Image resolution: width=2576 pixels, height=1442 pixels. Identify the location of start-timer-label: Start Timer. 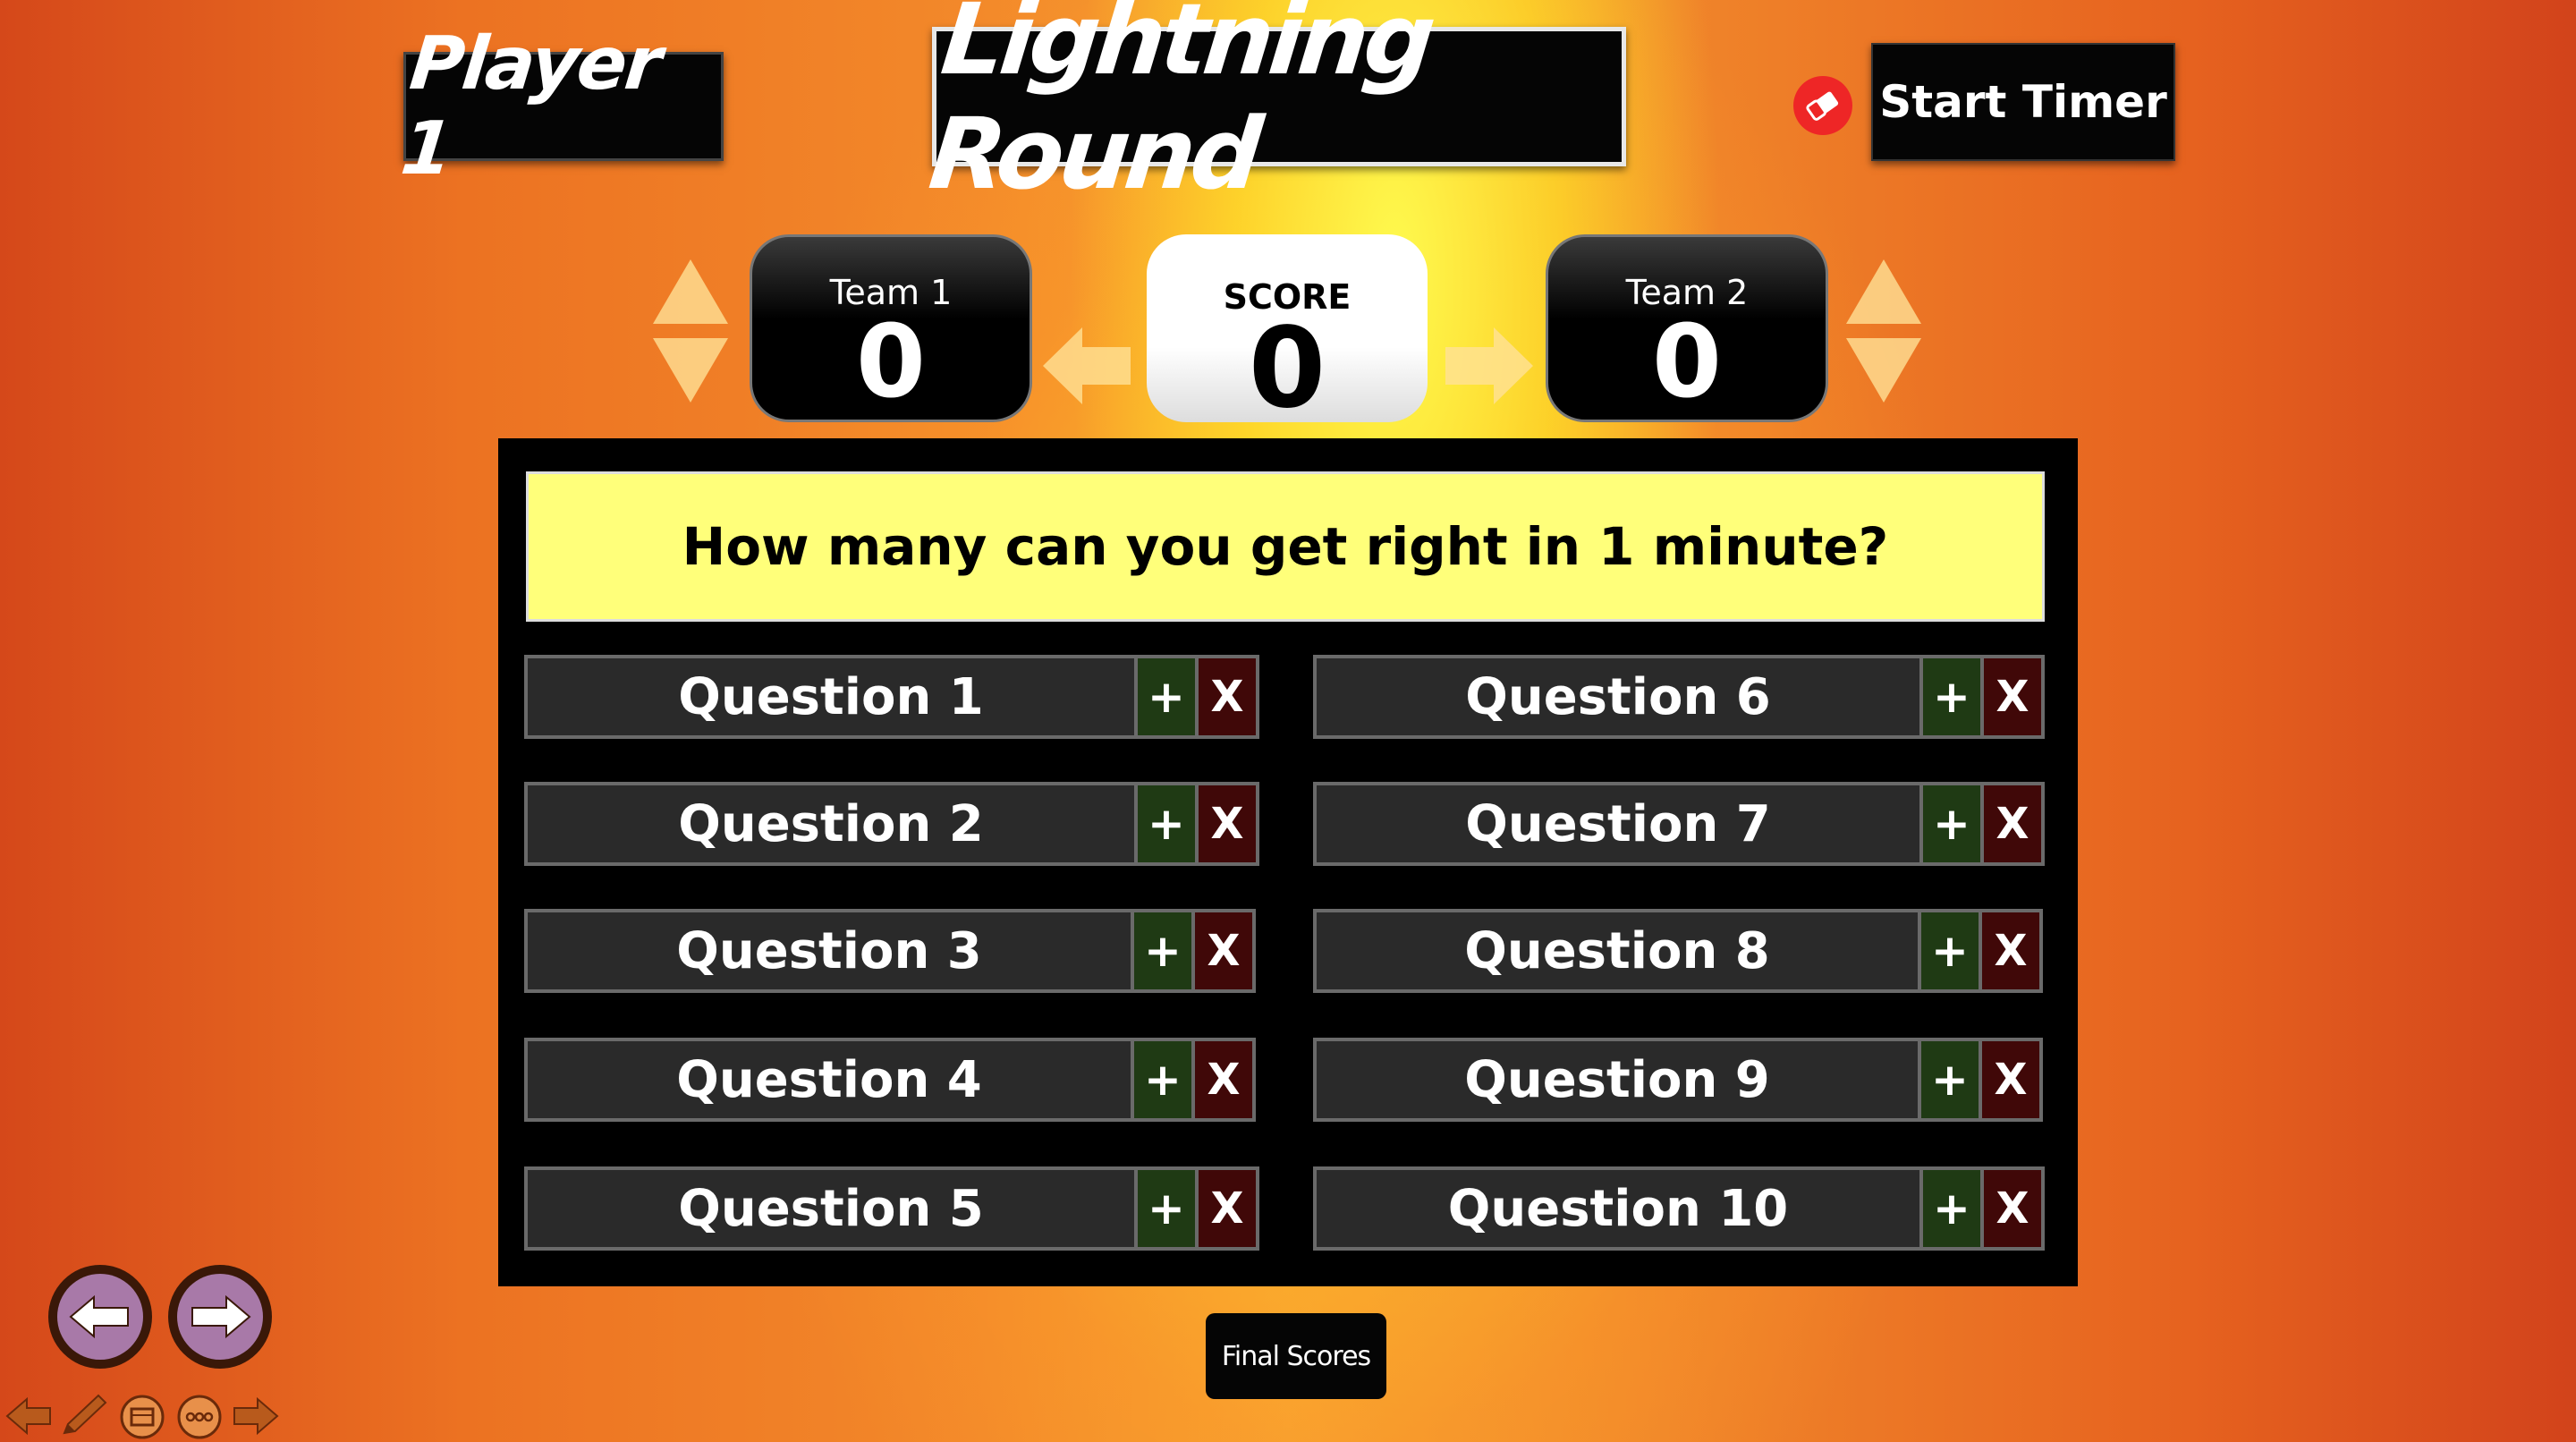
(2023, 102).